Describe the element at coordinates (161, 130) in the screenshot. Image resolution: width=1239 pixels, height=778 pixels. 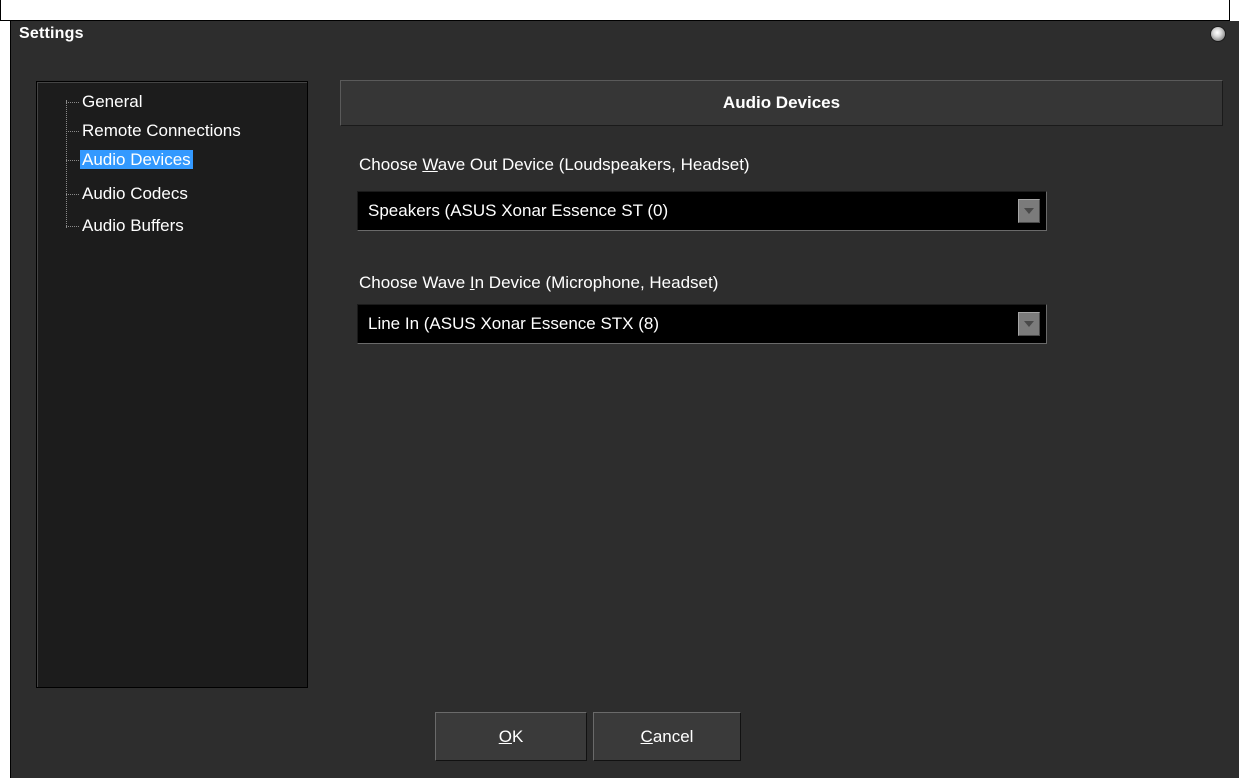
I see `tree-item-label: Remote Connections` at that location.